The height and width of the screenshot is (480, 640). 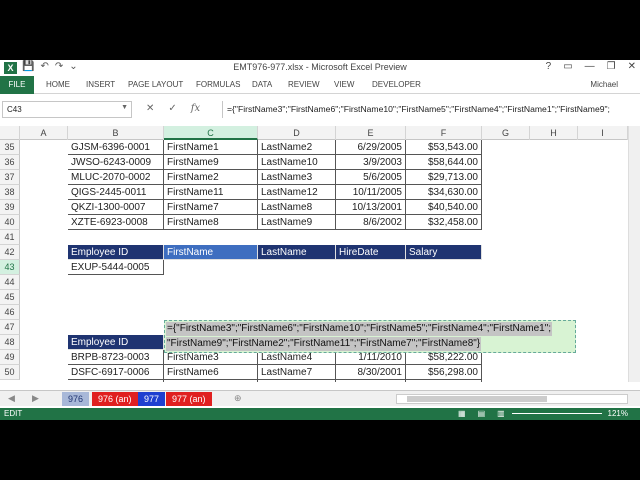 I want to click on table-cell: $36,264.00, so click(x=444, y=381).